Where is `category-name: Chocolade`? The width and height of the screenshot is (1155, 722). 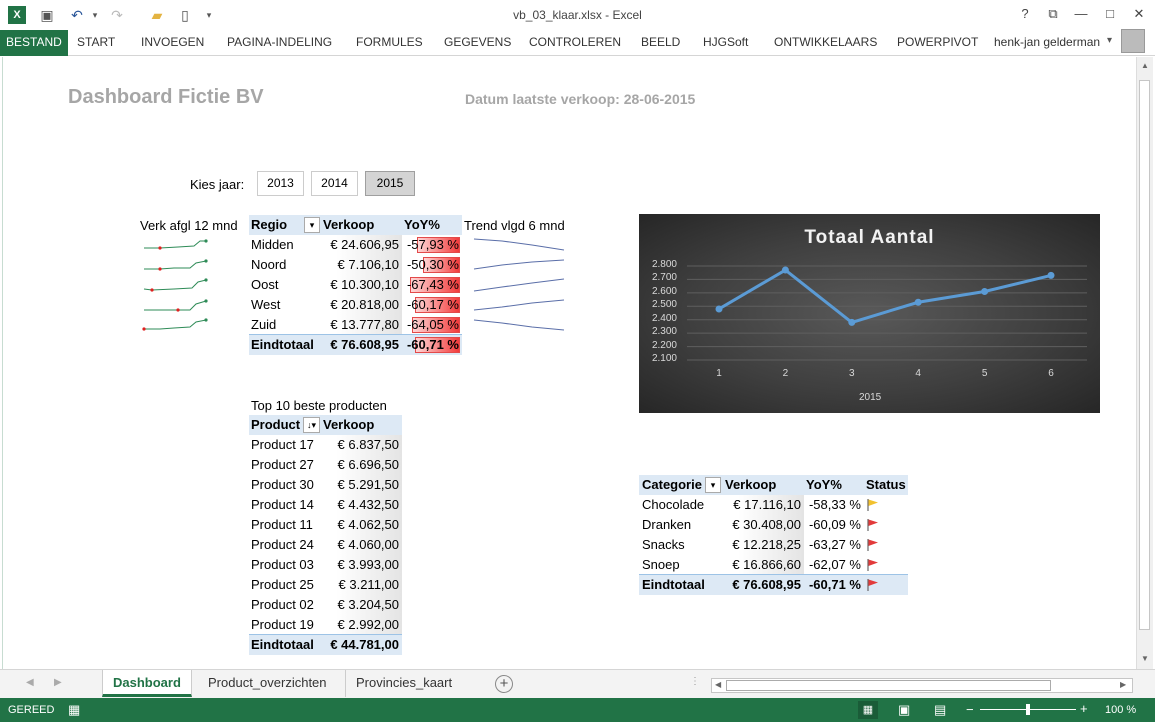
category-name: Chocolade is located at coordinates (673, 504).